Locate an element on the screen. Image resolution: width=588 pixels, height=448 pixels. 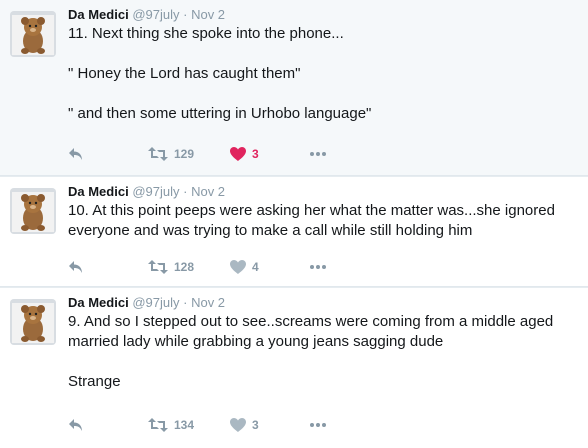
tweet-actions: 128 4 is located at coordinates (318, 267).